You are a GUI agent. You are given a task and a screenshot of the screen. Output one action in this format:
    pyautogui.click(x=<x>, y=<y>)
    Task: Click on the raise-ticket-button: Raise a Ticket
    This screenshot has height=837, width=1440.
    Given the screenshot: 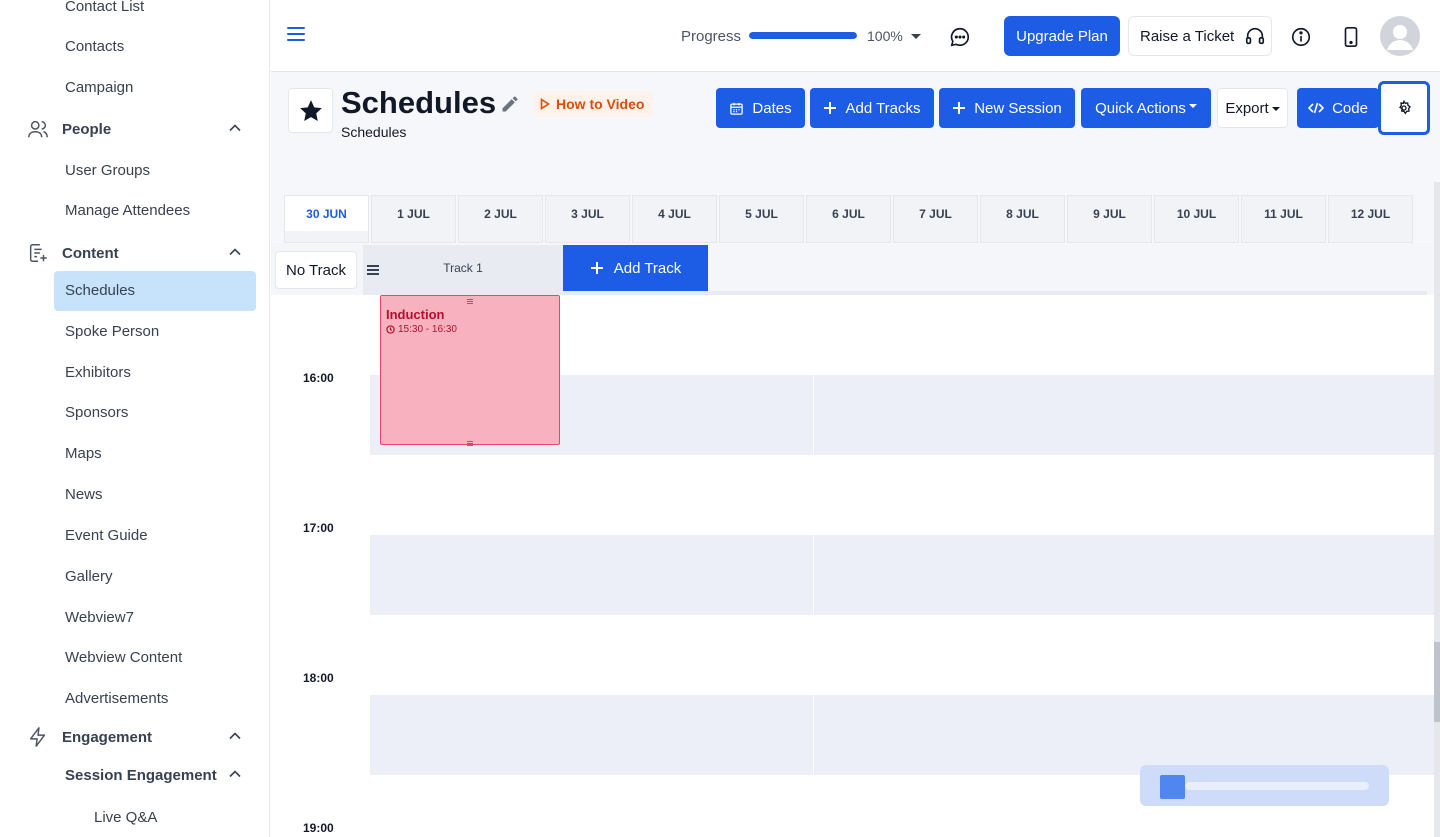 What is the action you would take?
    pyautogui.click(x=1200, y=36)
    